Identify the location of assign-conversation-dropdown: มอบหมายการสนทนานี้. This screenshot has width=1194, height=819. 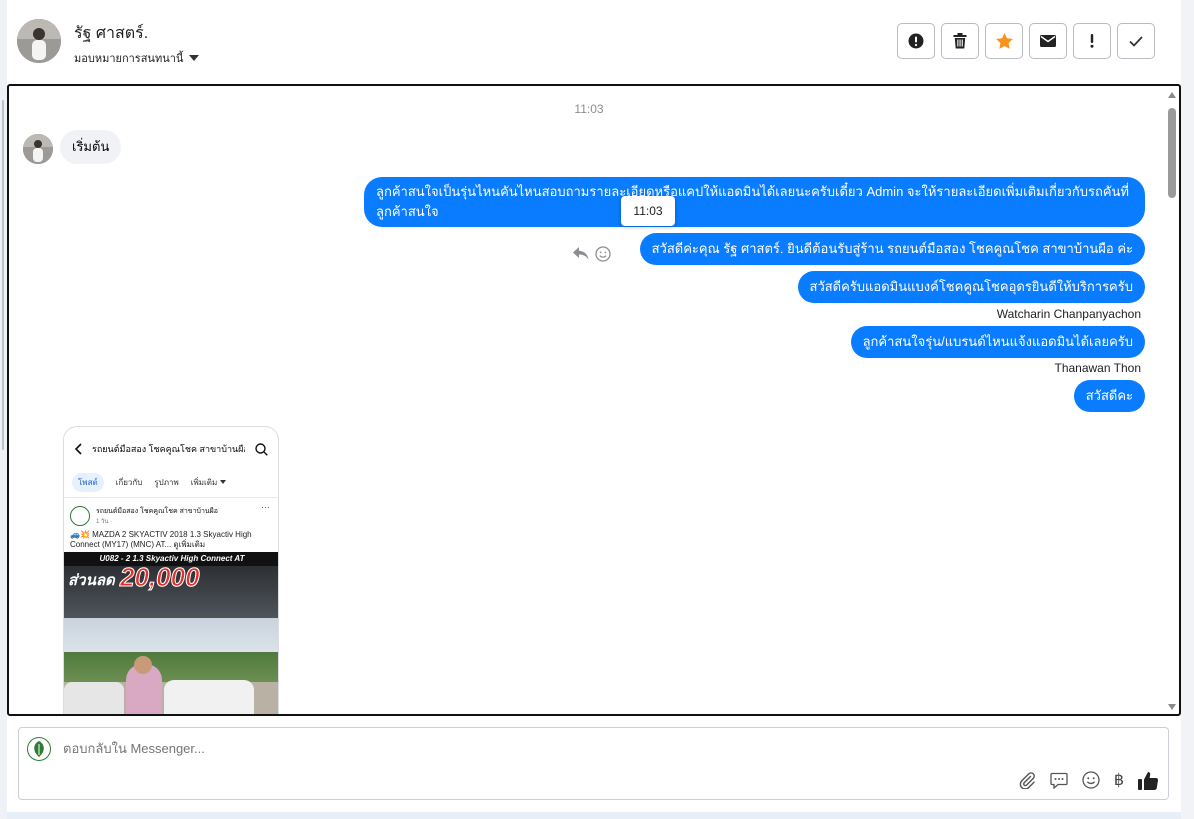
(137, 58).